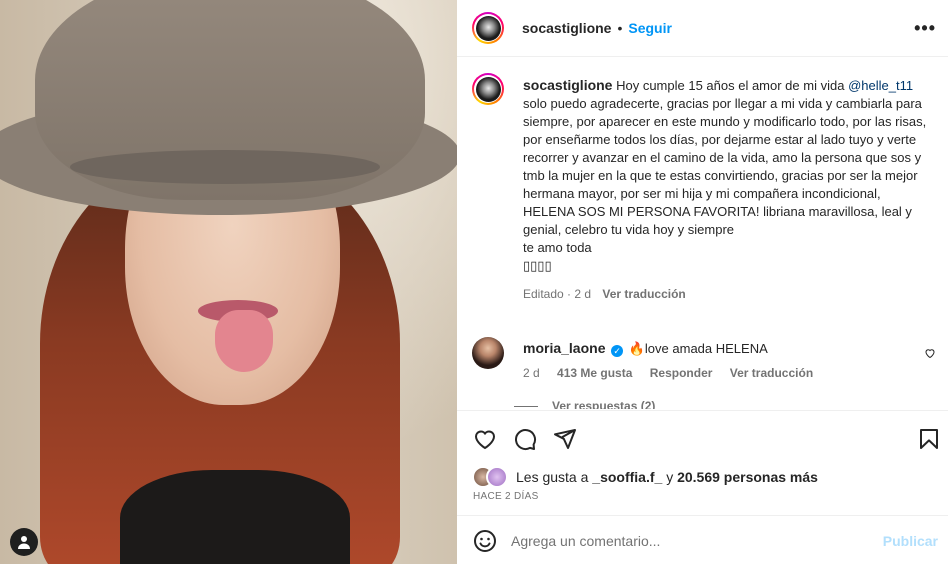 The width and height of the screenshot is (948, 565). Describe the element at coordinates (643, 294) in the screenshot. I see `caption-translate-link: Ver traducción` at that location.